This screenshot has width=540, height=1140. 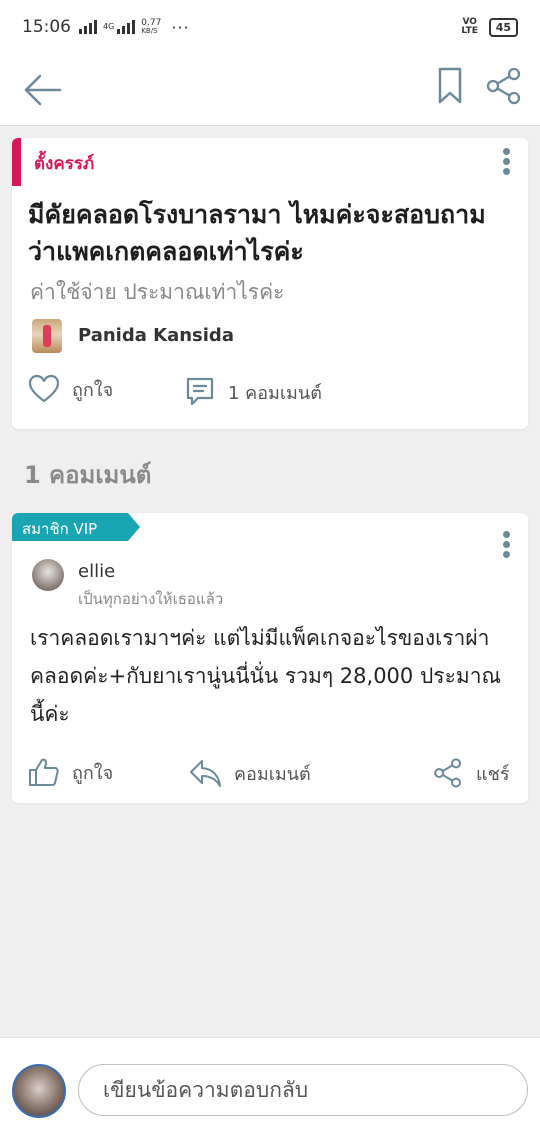 I want to click on bookmark-icon, so click(x=450, y=85).